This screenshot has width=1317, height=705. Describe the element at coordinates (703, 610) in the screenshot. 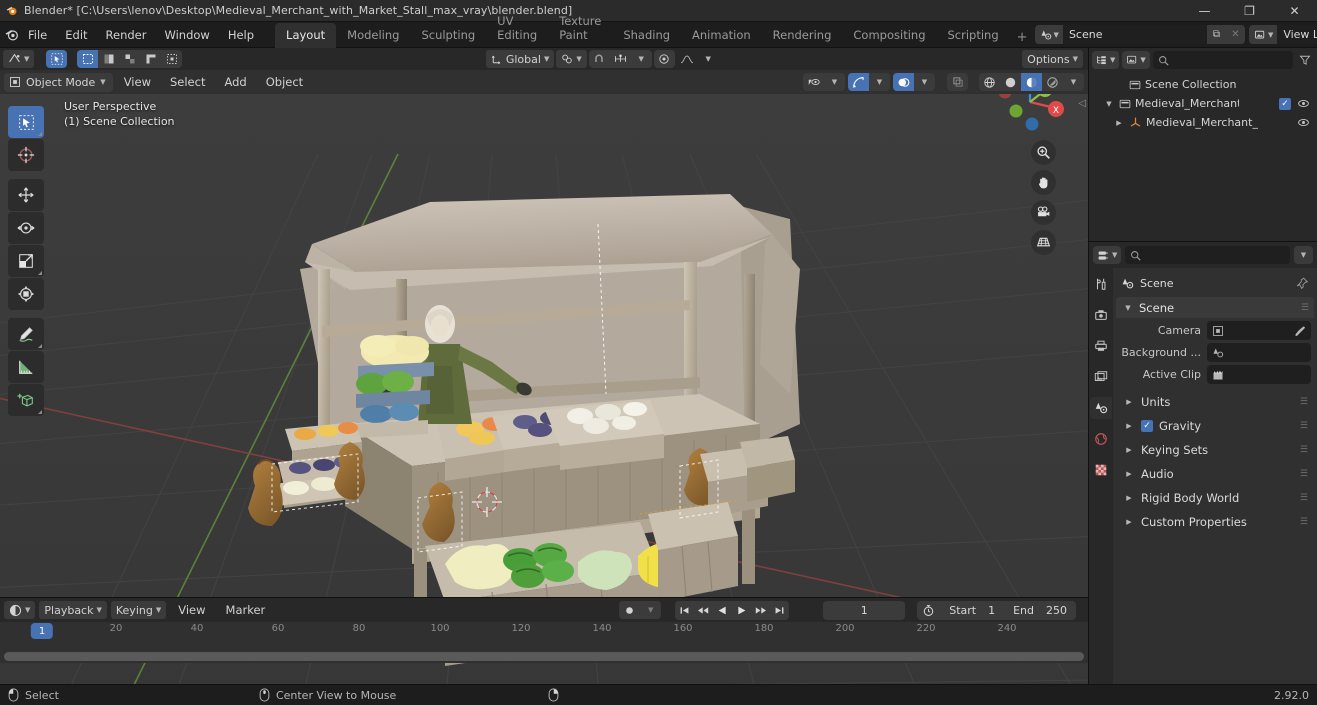

I see `prev-keyframe-button` at that location.